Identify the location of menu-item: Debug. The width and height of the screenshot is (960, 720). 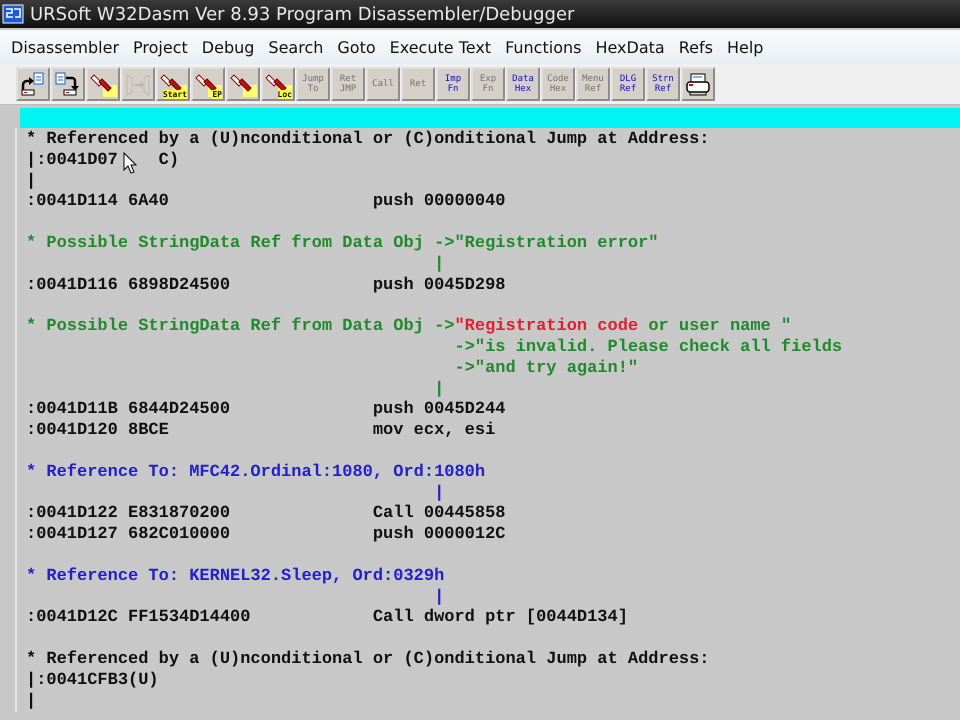
(228, 47).